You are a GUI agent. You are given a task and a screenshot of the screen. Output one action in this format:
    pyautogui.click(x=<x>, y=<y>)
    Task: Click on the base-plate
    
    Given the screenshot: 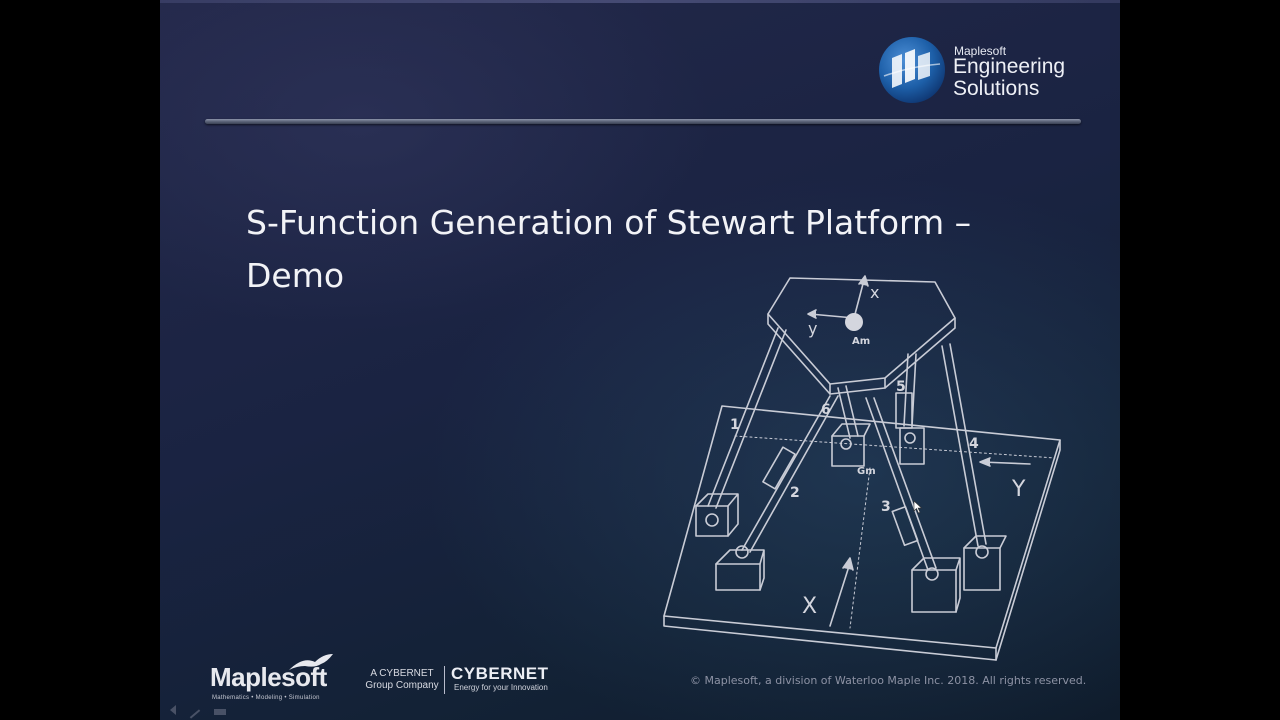 What is the action you would take?
    pyautogui.click(x=862, y=527)
    